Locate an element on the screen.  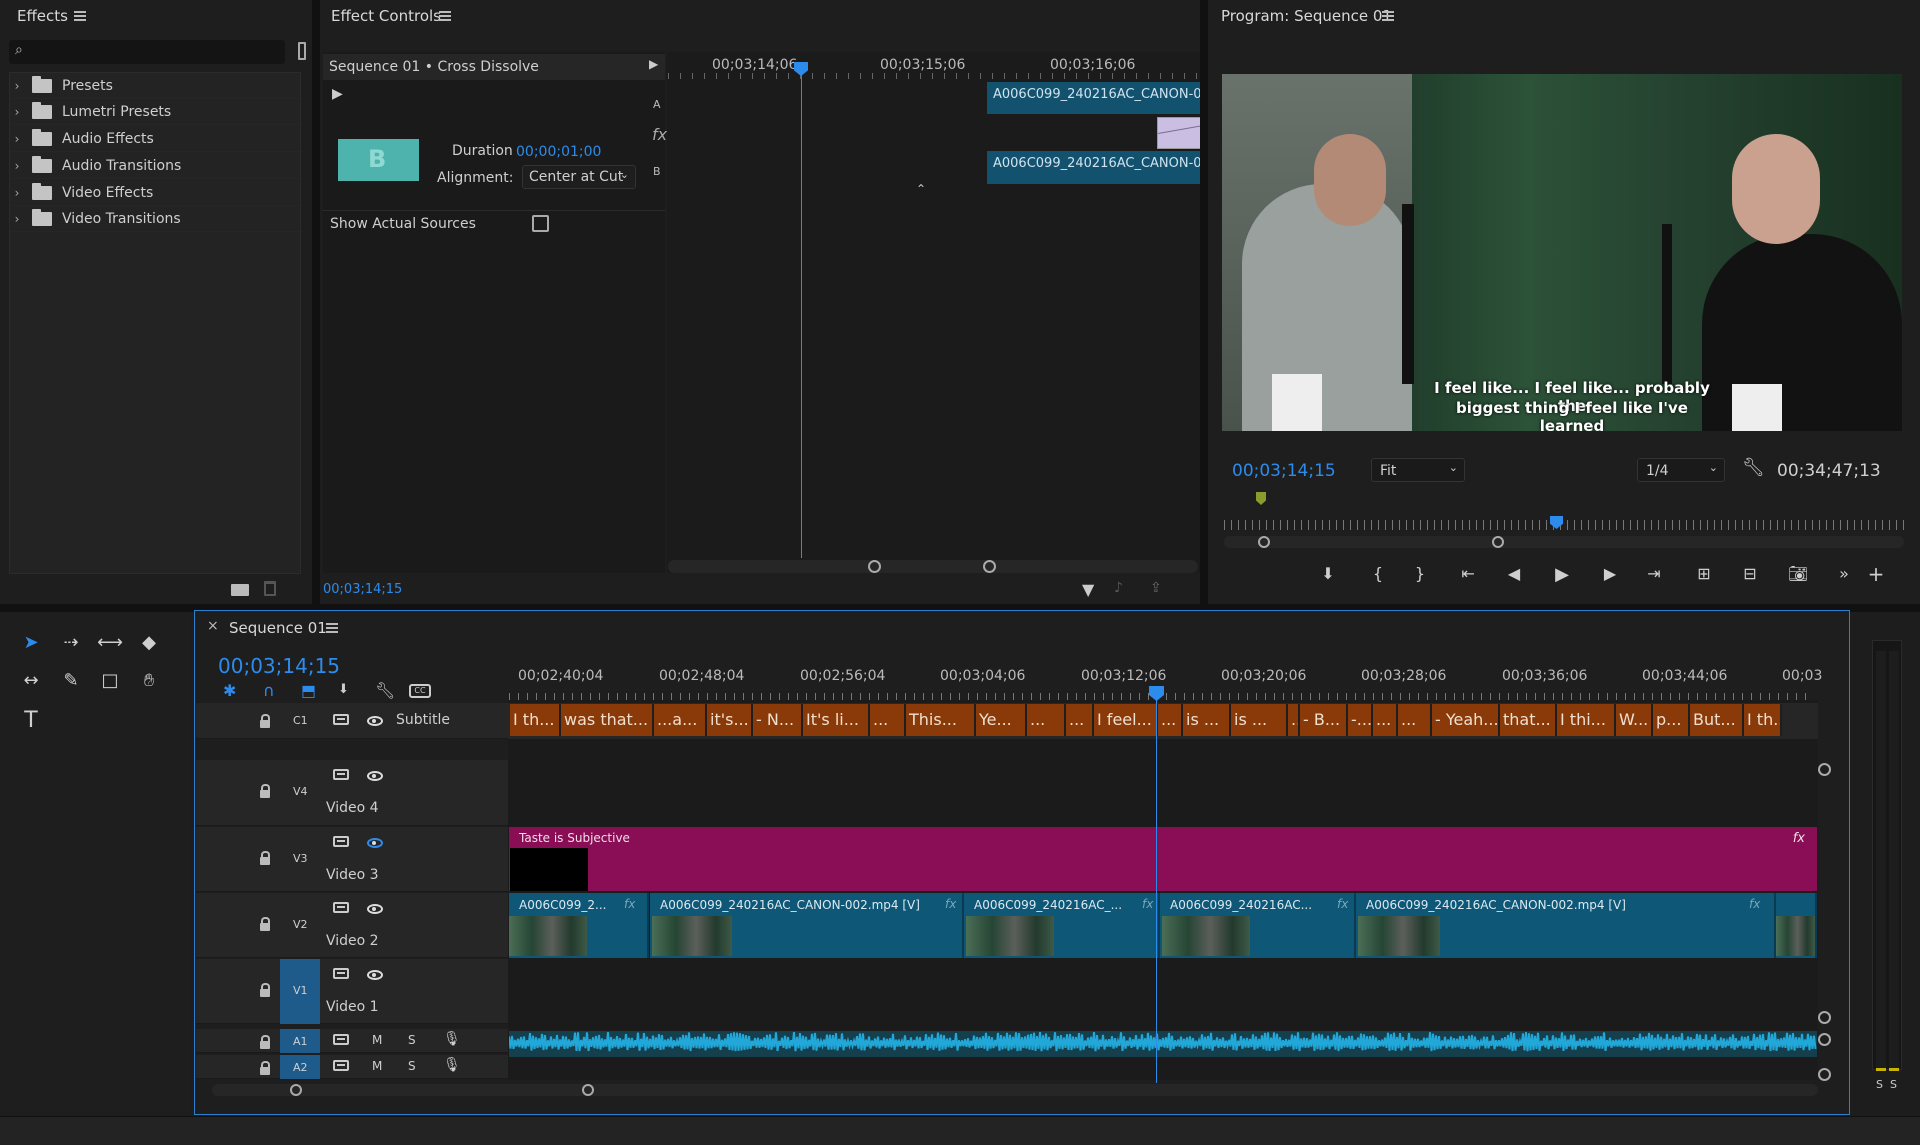
meter-solo-right: S is located at coordinates (1893, 1084).